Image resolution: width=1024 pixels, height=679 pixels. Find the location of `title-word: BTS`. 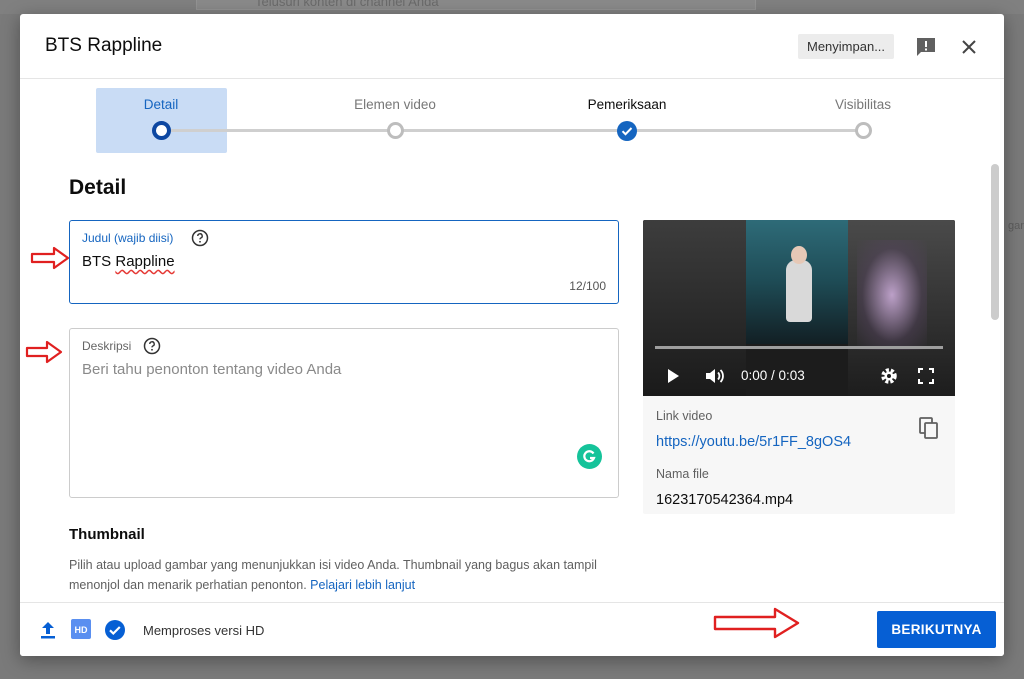

title-word: BTS is located at coordinates (97, 261).